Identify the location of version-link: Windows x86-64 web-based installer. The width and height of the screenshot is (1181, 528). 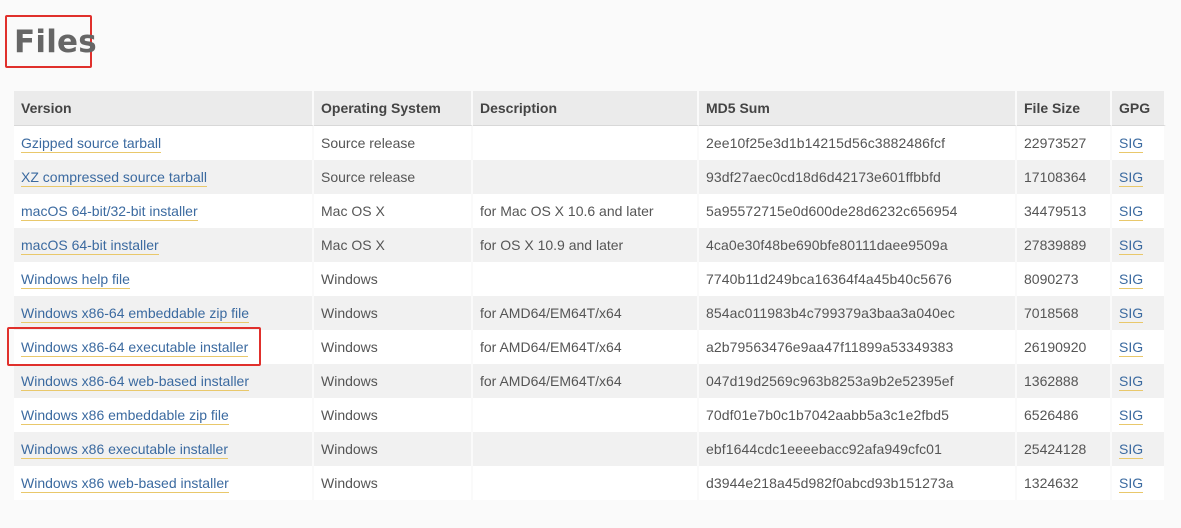
(135, 382).